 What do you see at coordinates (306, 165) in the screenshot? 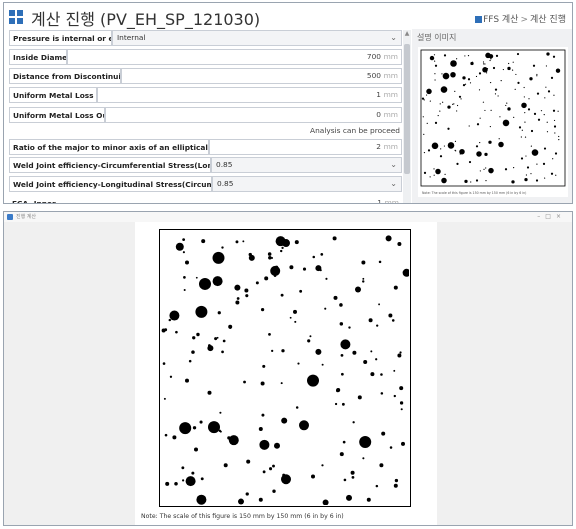
I see `weld-circumferential-select: 0.85 ⌄` at bounding box center [306, 165].